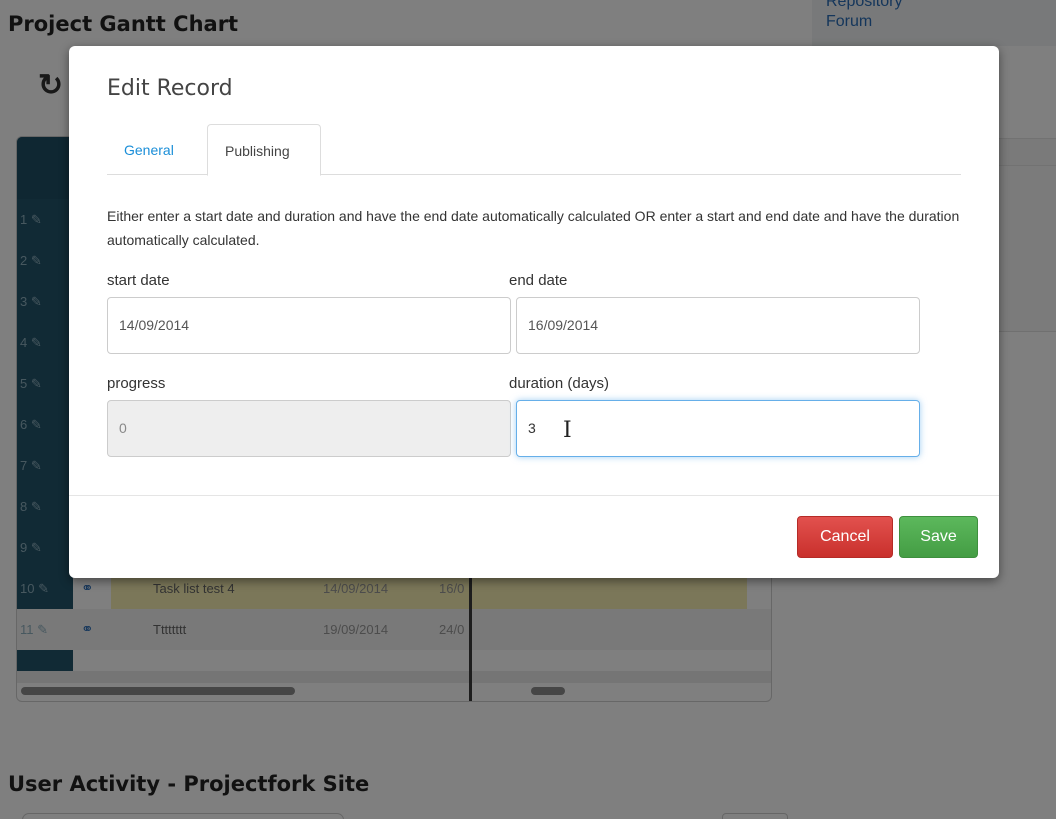 This screenshot has width=1056, height=819. What do you see at coordinates (534, 150) in the screenshot?
I see `dialog-tabs: General Publishing` at bounding box center [534, 150].